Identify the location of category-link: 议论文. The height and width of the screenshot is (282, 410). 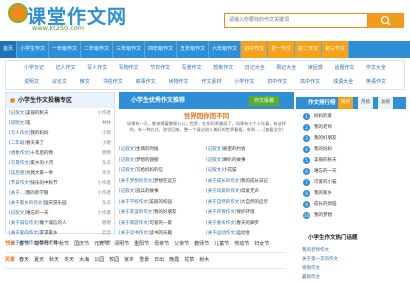
(59, 82).